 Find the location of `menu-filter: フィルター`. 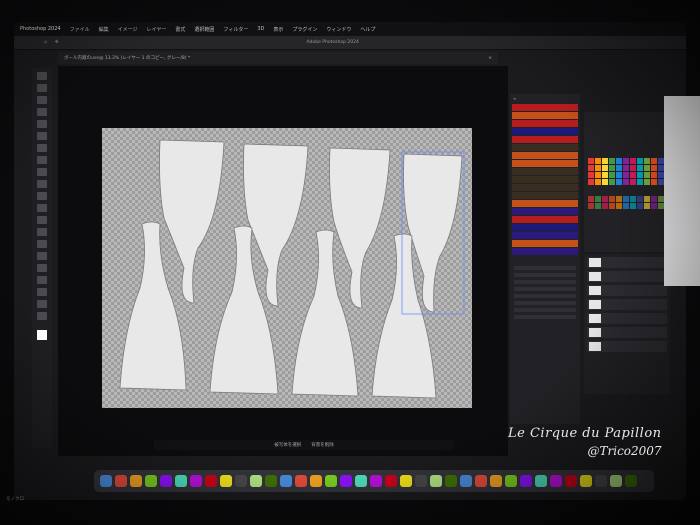

menu-filter: フィルター is located at coordinates (235, 29).